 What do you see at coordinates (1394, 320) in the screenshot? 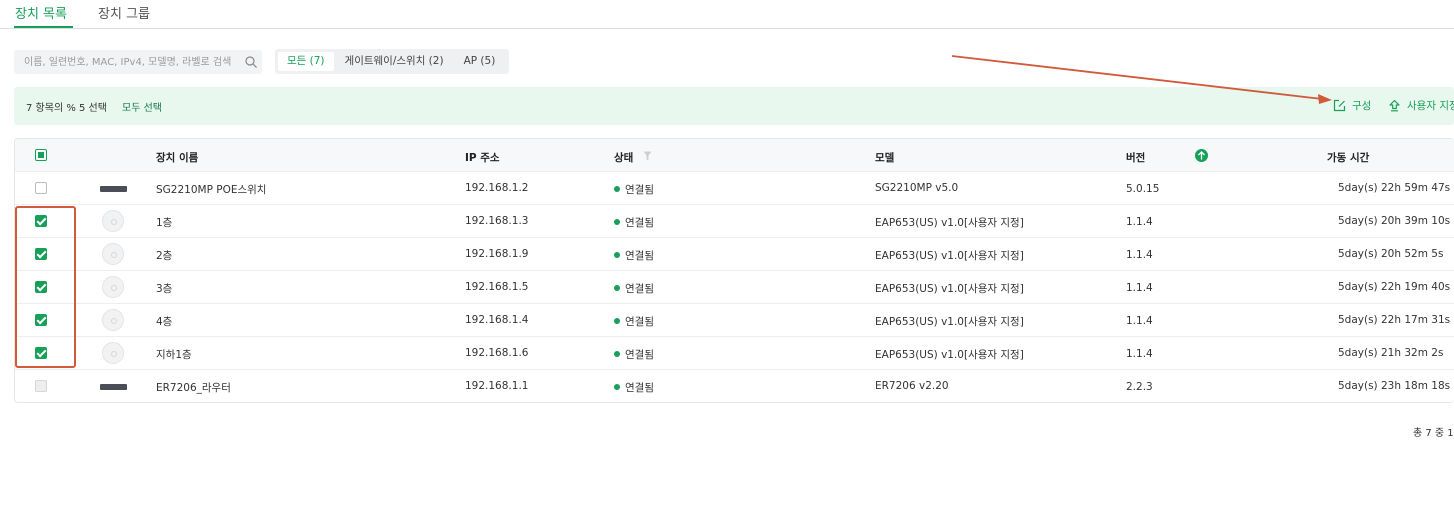
I see `device-uptime: 5day(s) 22h 17m 31s` at bounding box center [1394, 320].